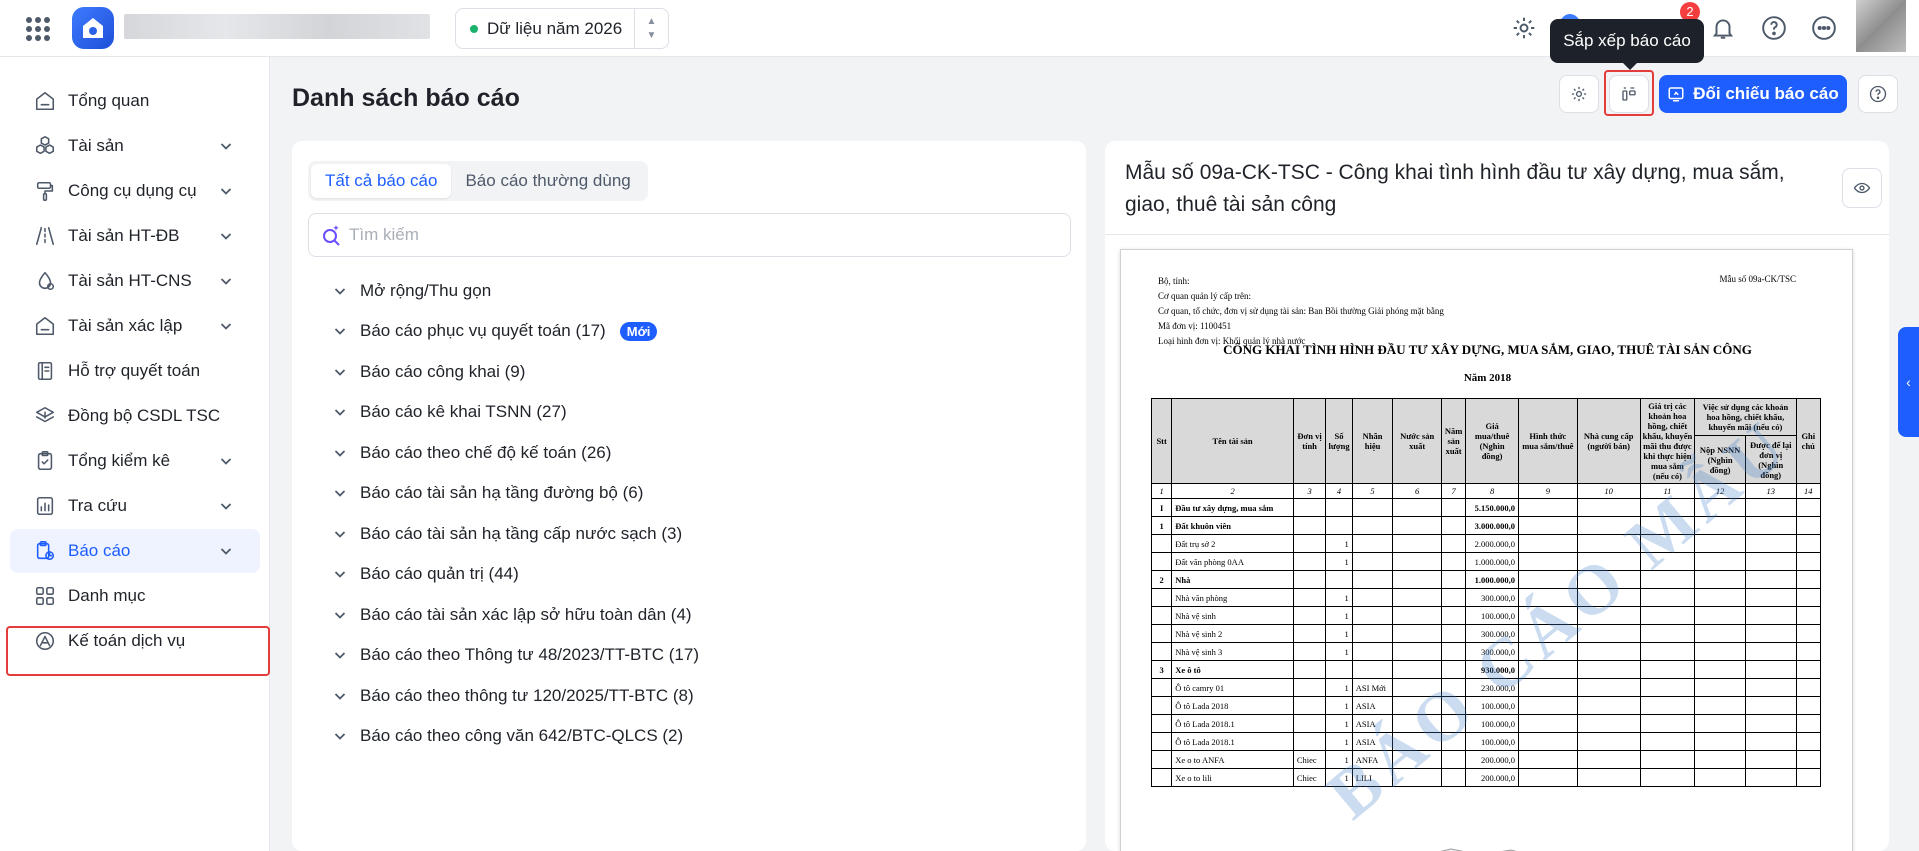 Image resolution: width=1919 pixels, height=851 pixels. What do you see at coordinates (1824, 28) in the screenshot?
I see `more-icon` at bounding box center [1824, 28].